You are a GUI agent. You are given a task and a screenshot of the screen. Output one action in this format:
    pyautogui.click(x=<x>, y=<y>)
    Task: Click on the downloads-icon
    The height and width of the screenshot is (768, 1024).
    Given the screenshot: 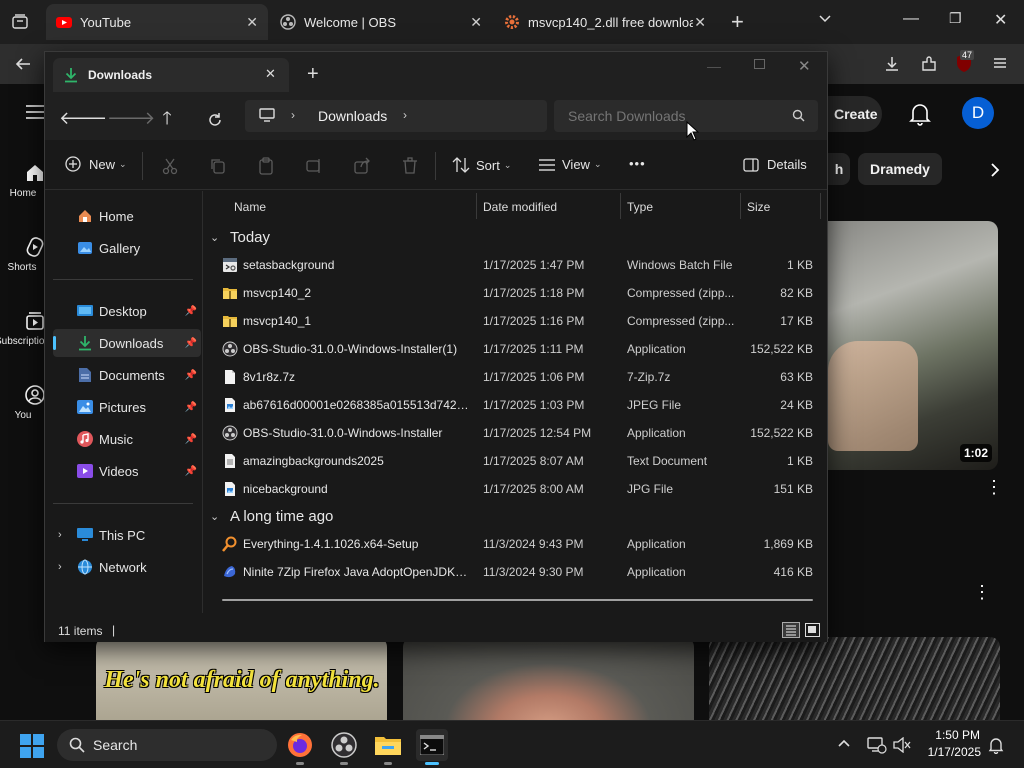 What is the action you would take?
    pyautogui.click(x=892, y=64)
    